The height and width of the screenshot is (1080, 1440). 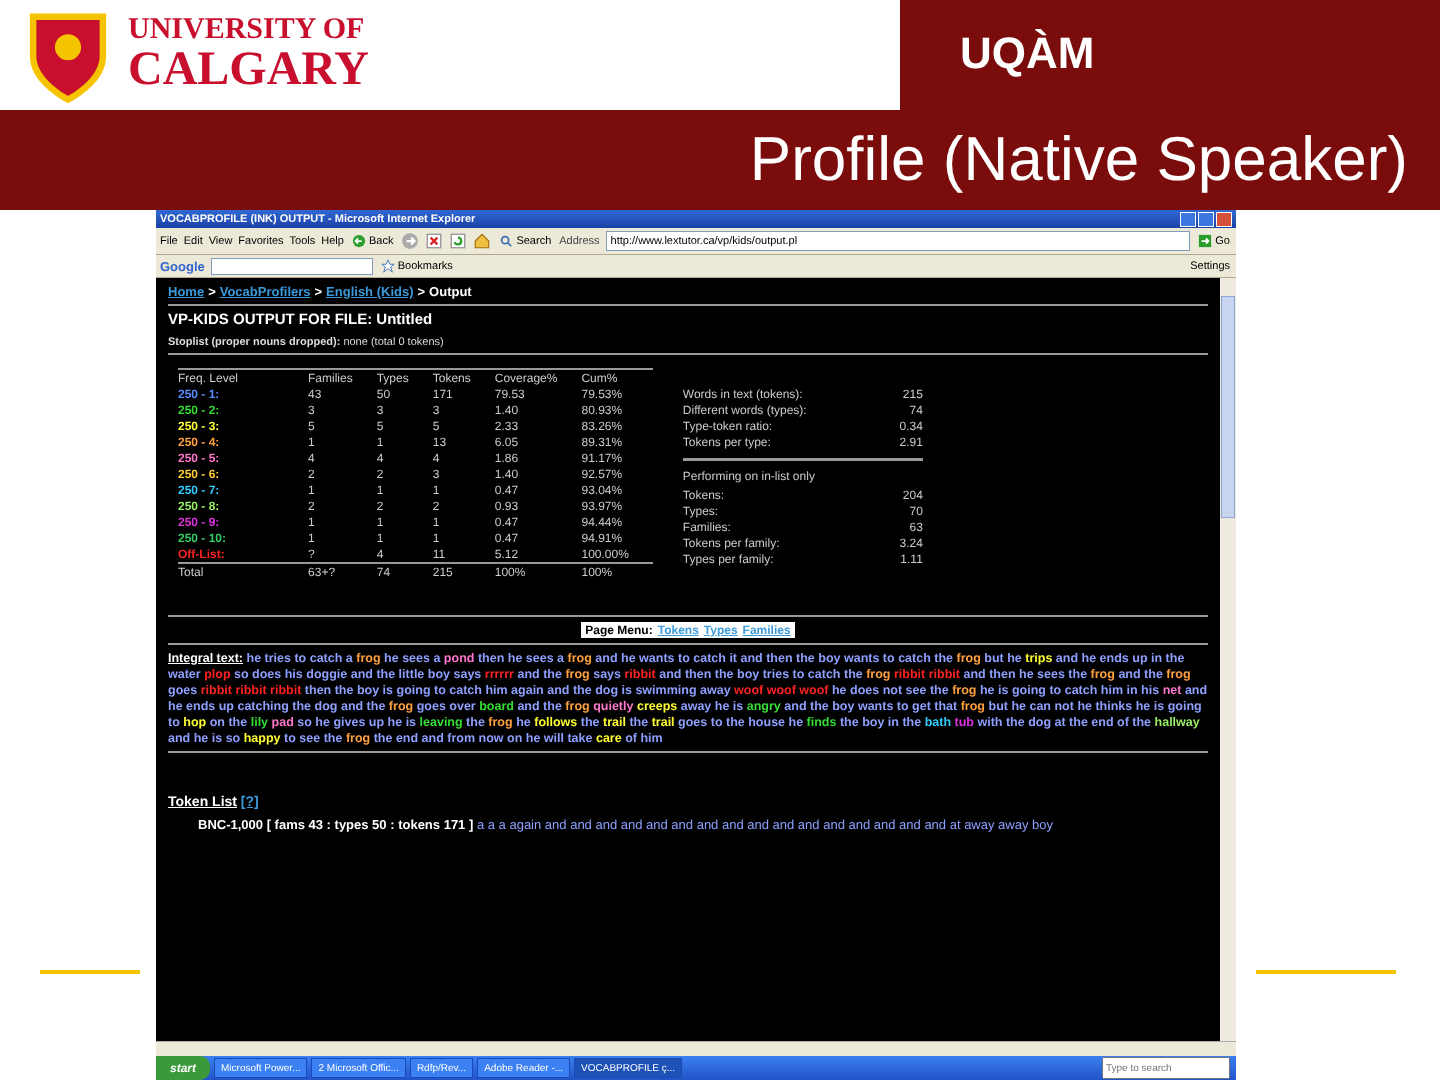 What do you see at coordinates (358, 241) in the screenshot?
I see `back-arrow-icon` at bounding box center [358, 241].